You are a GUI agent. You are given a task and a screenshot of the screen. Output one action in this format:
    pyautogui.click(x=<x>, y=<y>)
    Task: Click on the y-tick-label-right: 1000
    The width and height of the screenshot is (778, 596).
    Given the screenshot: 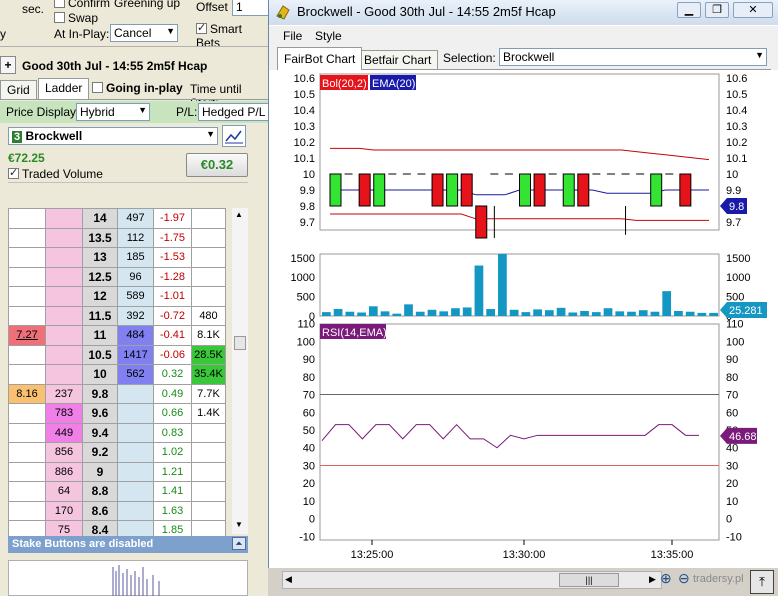 What is the action you would take?
    pyautogui.click(x=738, y=278)
    